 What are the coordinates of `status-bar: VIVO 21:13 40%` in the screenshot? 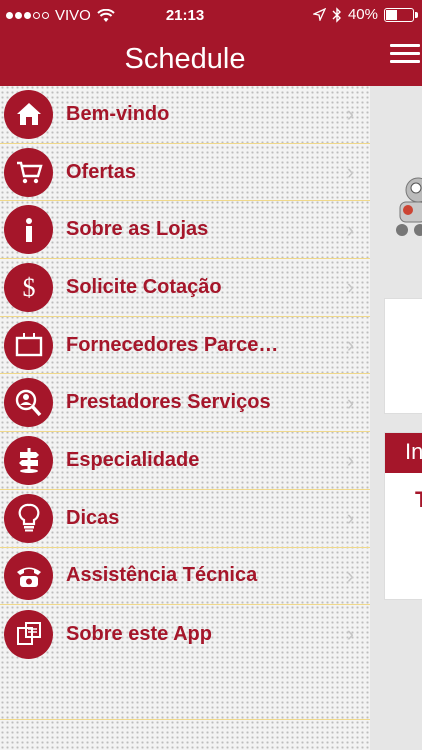 It's located at (211, 16).